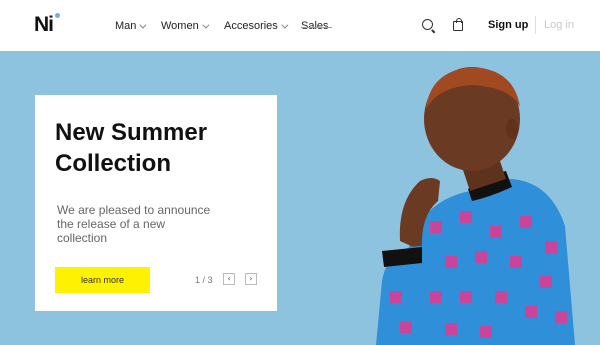 Image resolution: width=600 pixels, height=345 pixels. What do you see at coordinates (102, 280) in the screenshot?
I see `learn-more-button: learn more` at bounding box center [102, 280].